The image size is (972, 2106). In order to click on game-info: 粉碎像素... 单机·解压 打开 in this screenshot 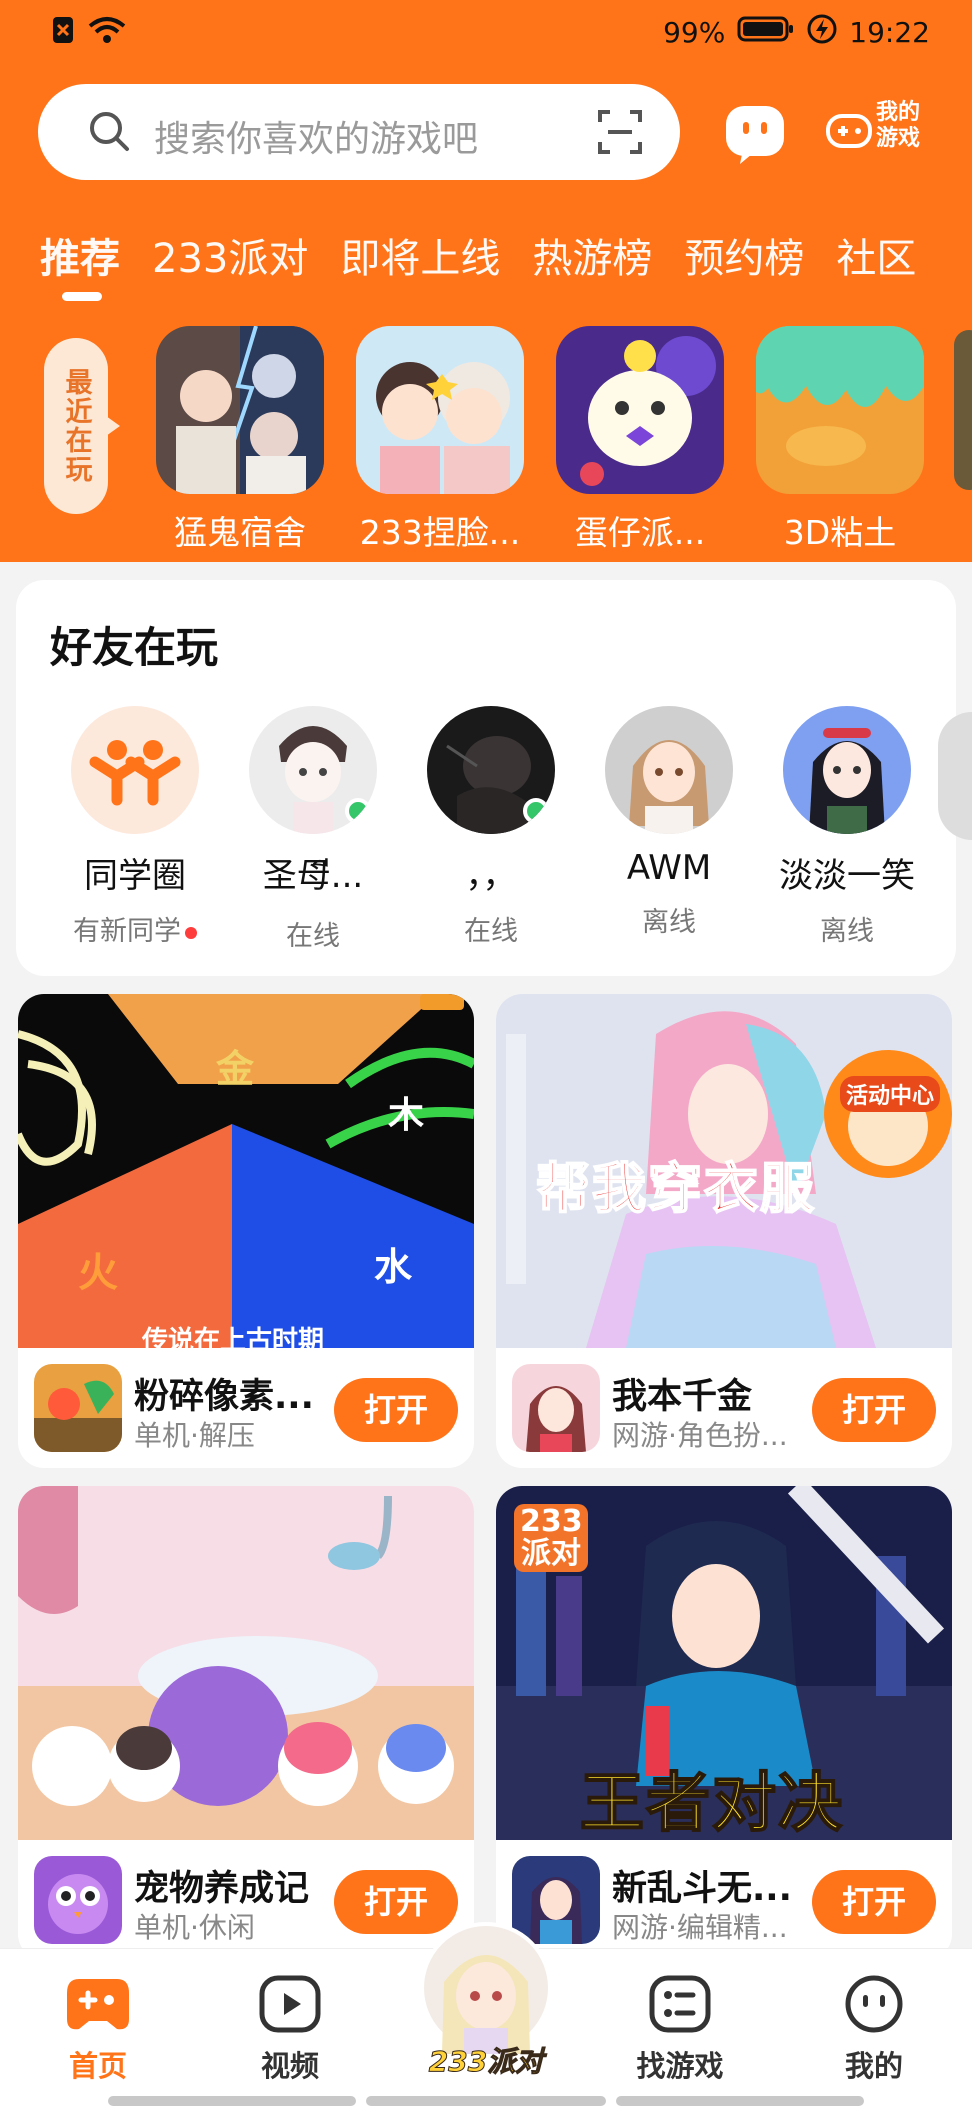, I will do `click(246, 1408)`.